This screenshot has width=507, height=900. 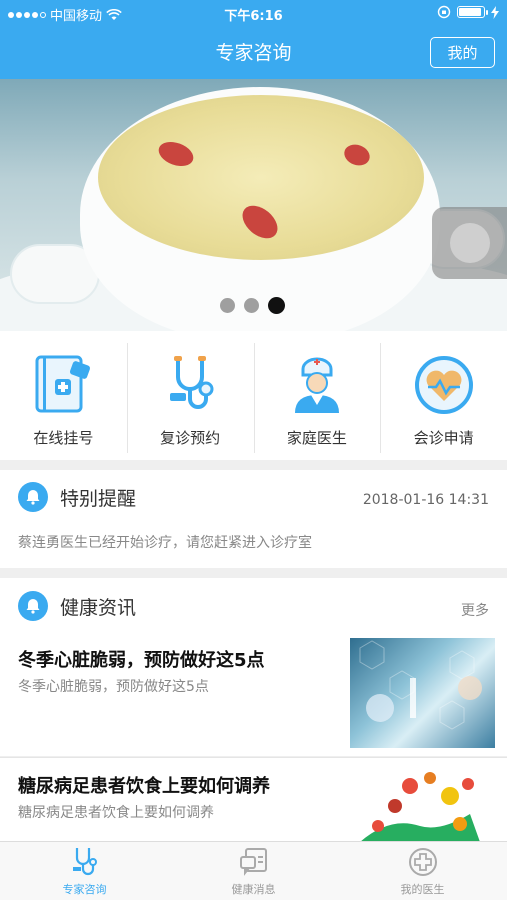 I want to click on news-title: 冬季心脏脆弱，预防做好这5点, so click(x=141, y=660).